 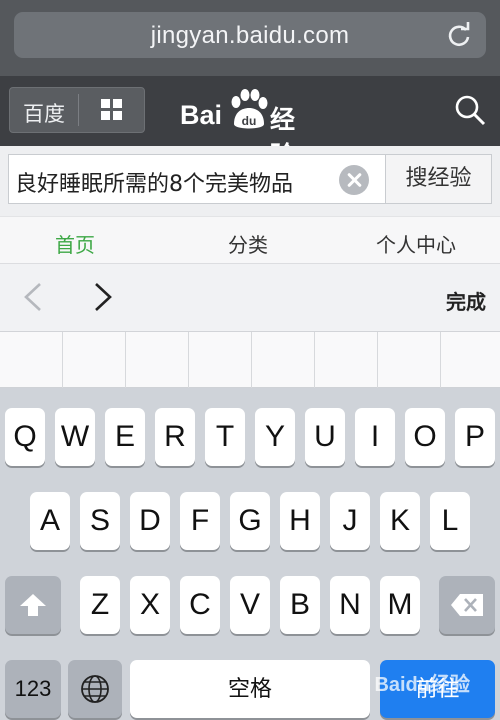 What do you see at coordinates (225, 437) in the screenshot?
I see `key-t: T` at bounding box center [225, 437].